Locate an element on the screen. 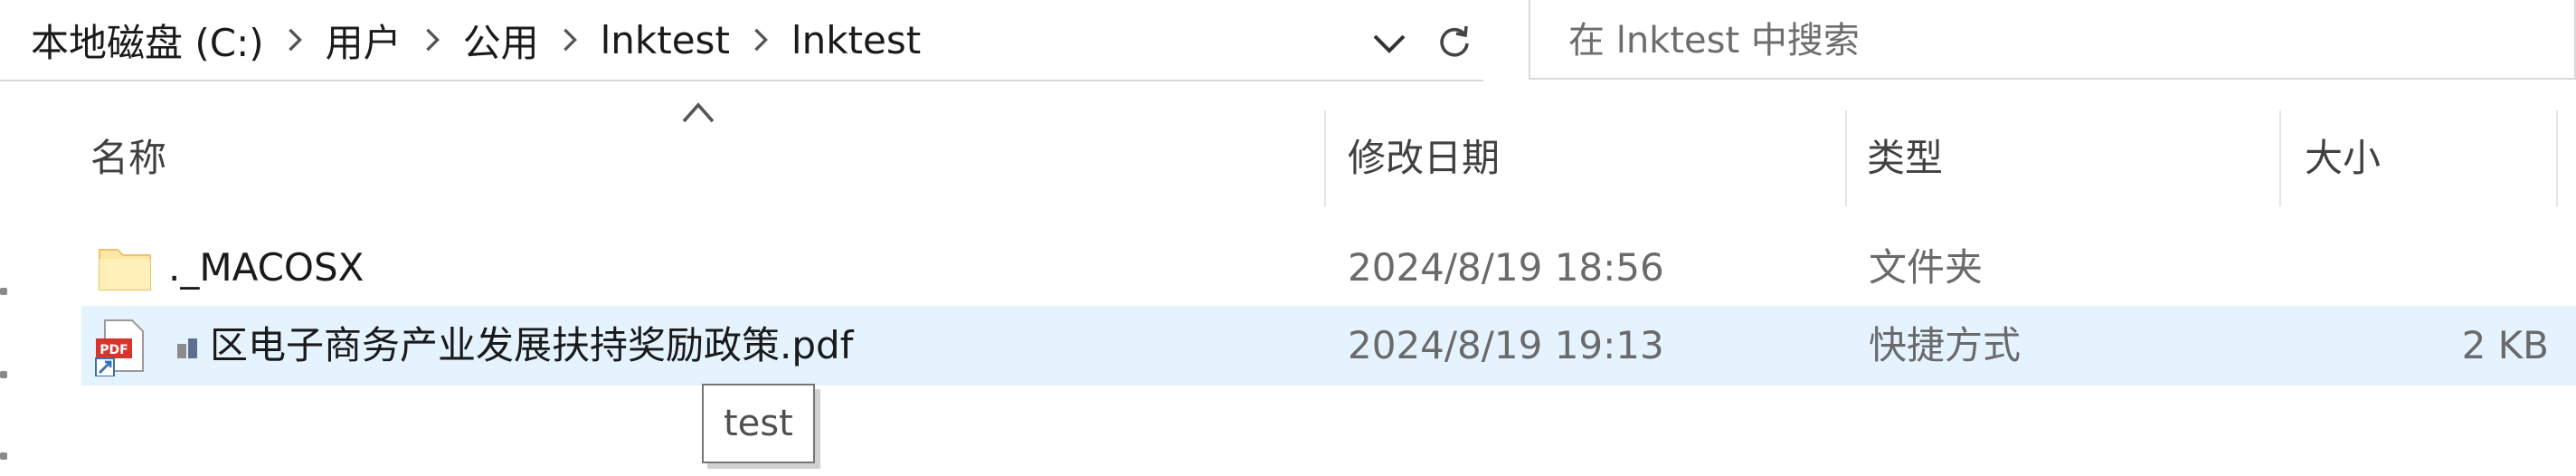  file-date: 2024/8/19 18:56 is located at coordinates (1506, 267).